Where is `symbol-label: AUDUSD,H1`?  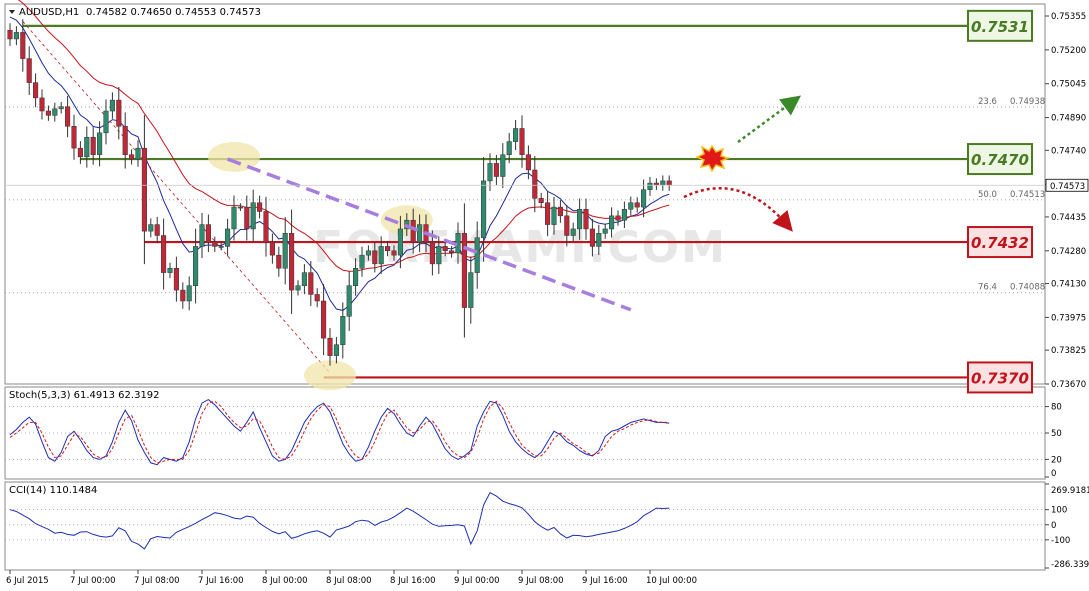 symbol-label: AUDUSD,H1 is located at coordinates (49, 12).